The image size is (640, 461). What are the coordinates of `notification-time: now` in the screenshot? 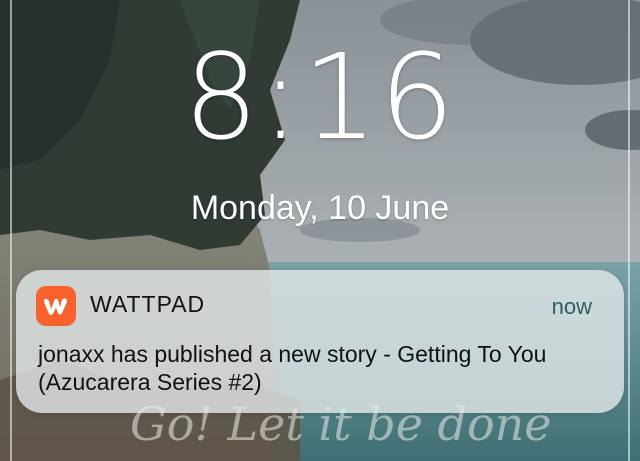 It's located at (571, 306).